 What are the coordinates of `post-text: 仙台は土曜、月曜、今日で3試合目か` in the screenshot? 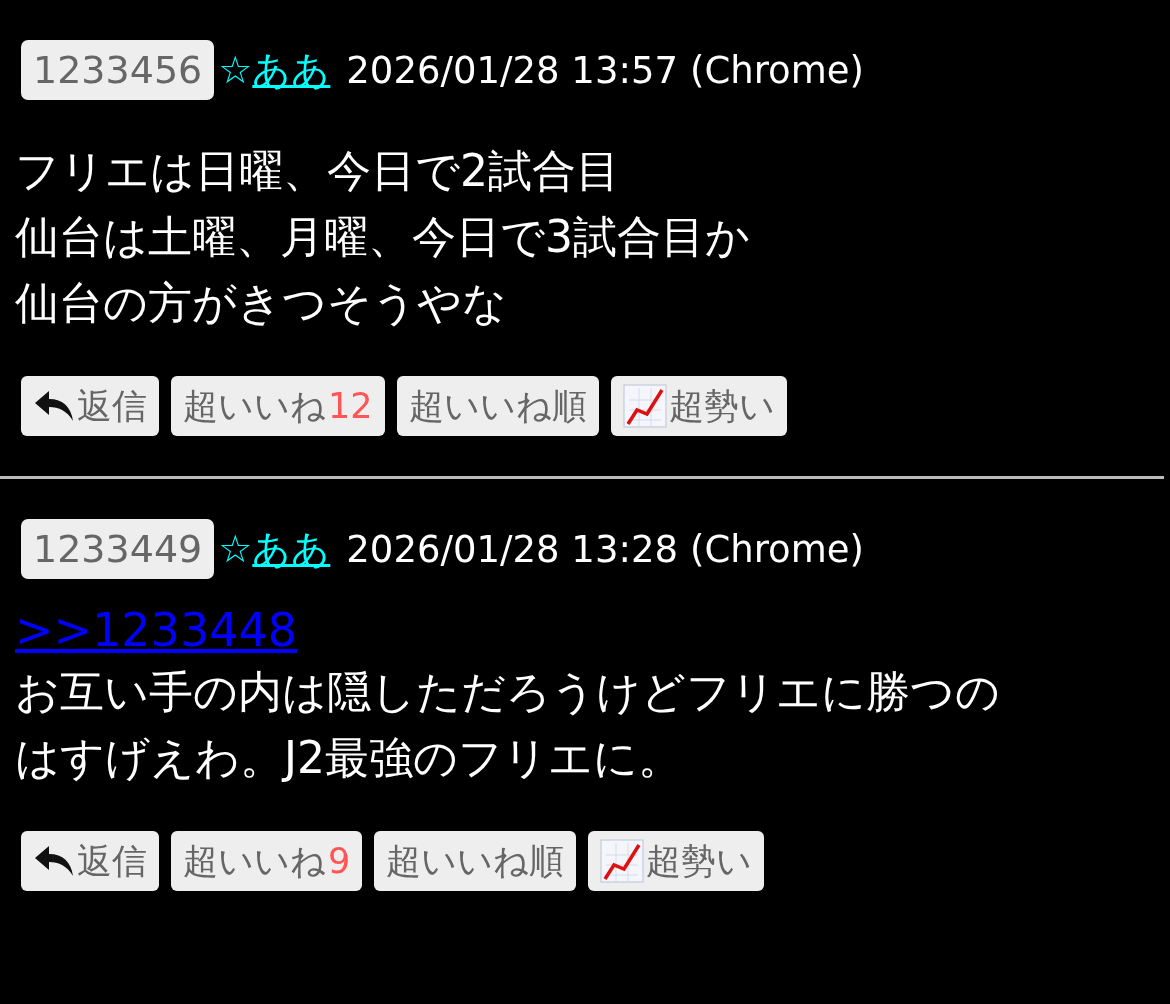 It's located at (382, 237).